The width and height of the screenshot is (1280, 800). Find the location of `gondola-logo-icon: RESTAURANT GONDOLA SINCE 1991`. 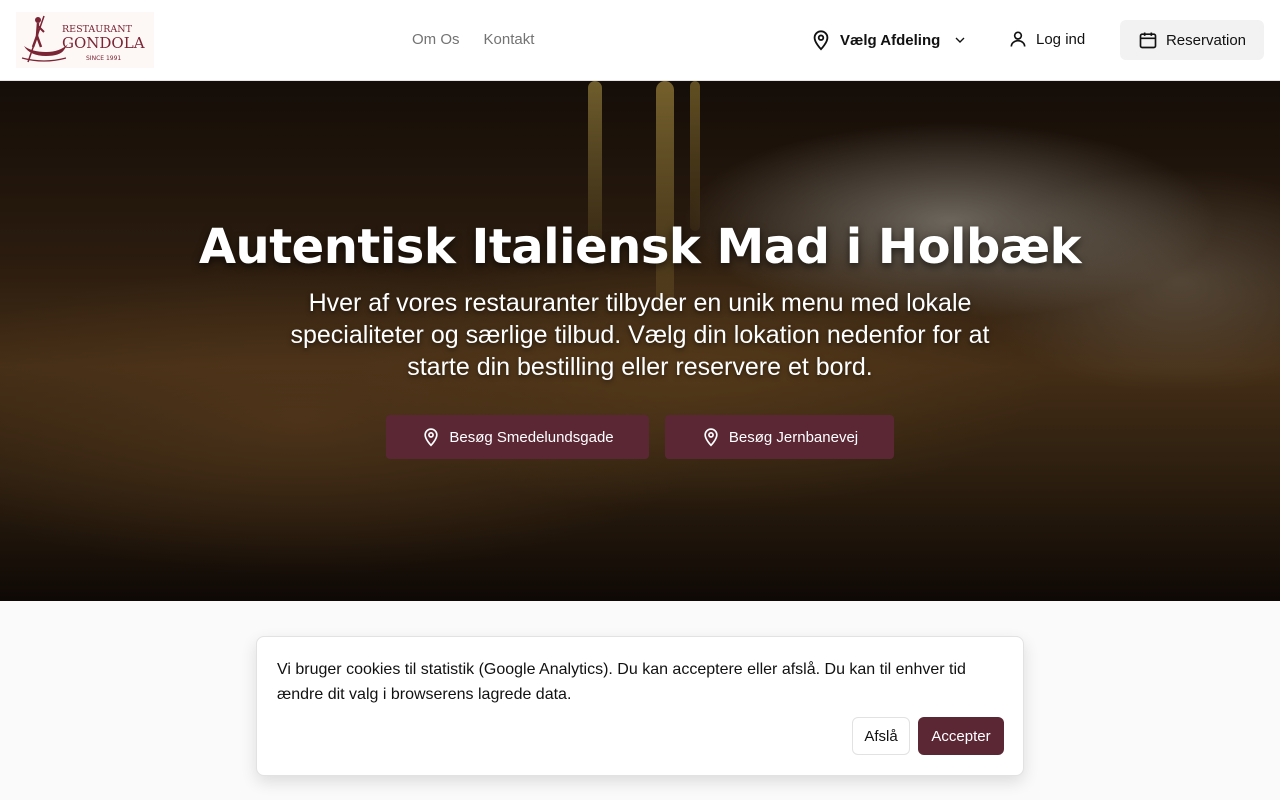

gondola-logo-icon: RESTAURANT GONDOLA SINCE 1991 is located at coordinates (83, 39).